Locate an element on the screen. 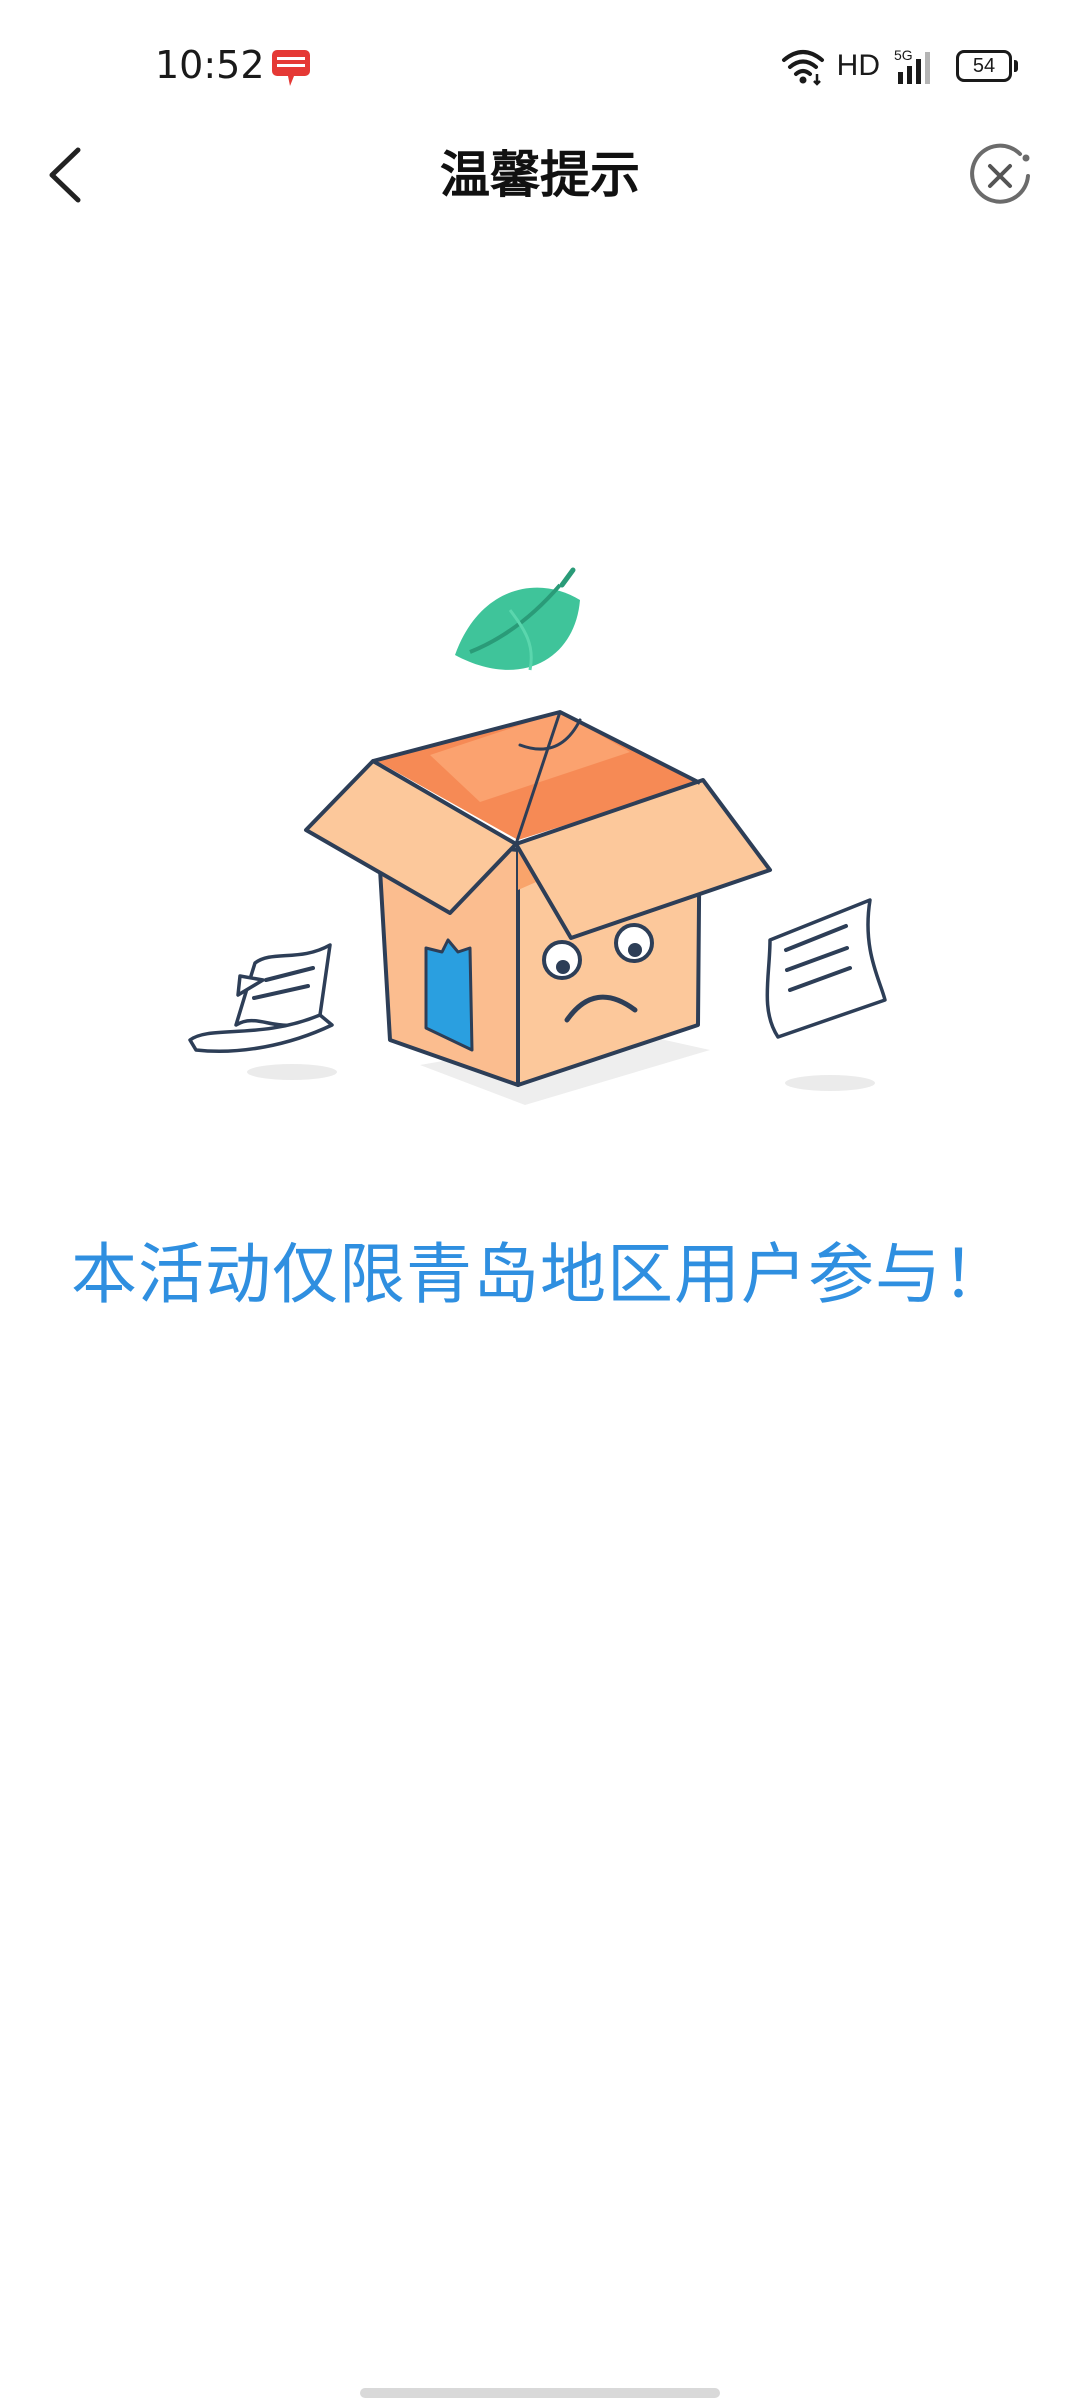 This screenshot has height=2400, width=1080. status-bar: 10:52 HD 5G 54 is located at coordinates (540, 60).